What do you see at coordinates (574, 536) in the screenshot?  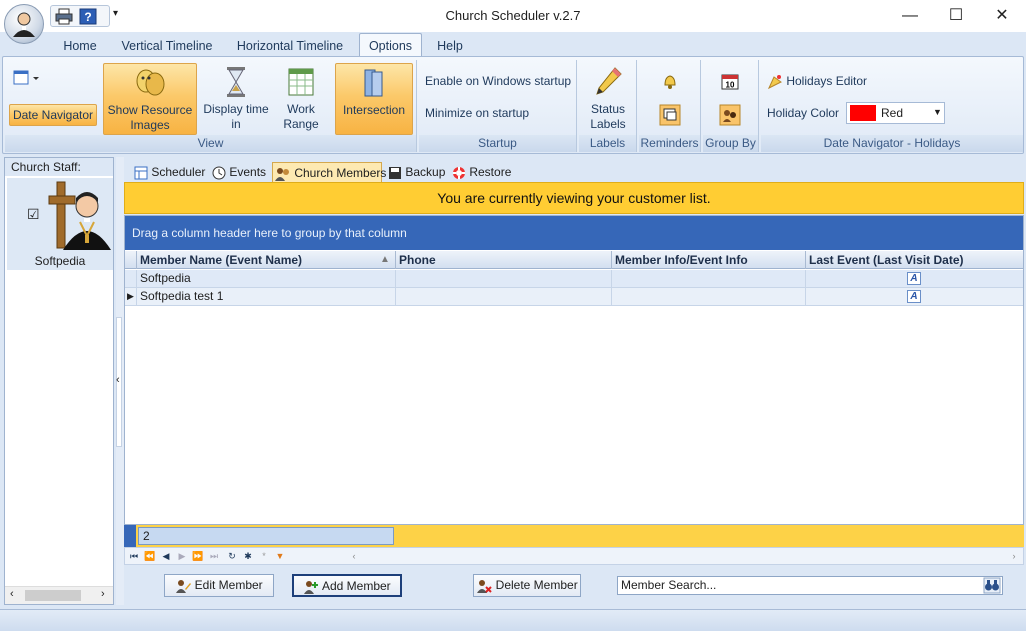 I see `grid-footer: 2` at bounding box center [574, 536].